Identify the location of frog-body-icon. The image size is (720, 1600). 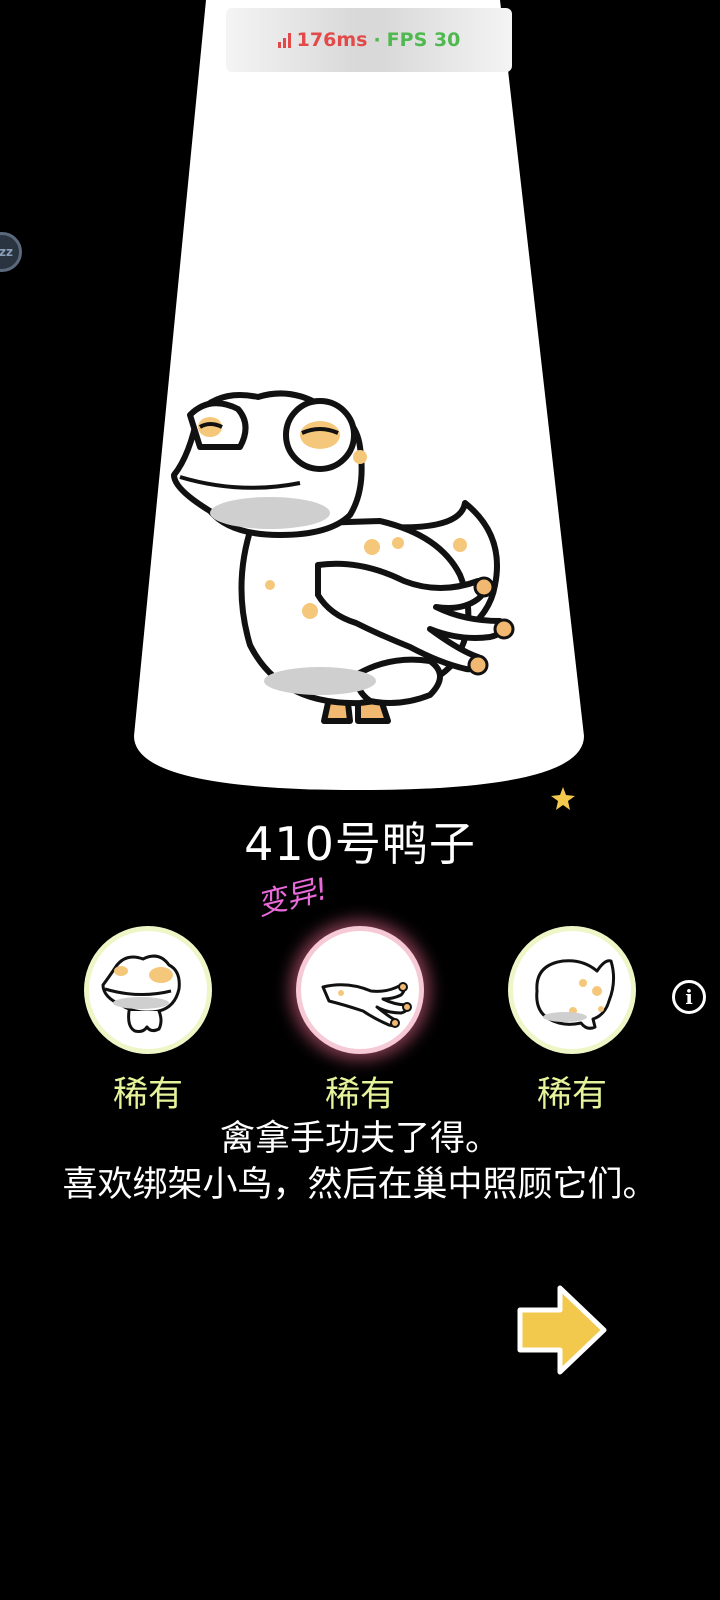
(575, 994).